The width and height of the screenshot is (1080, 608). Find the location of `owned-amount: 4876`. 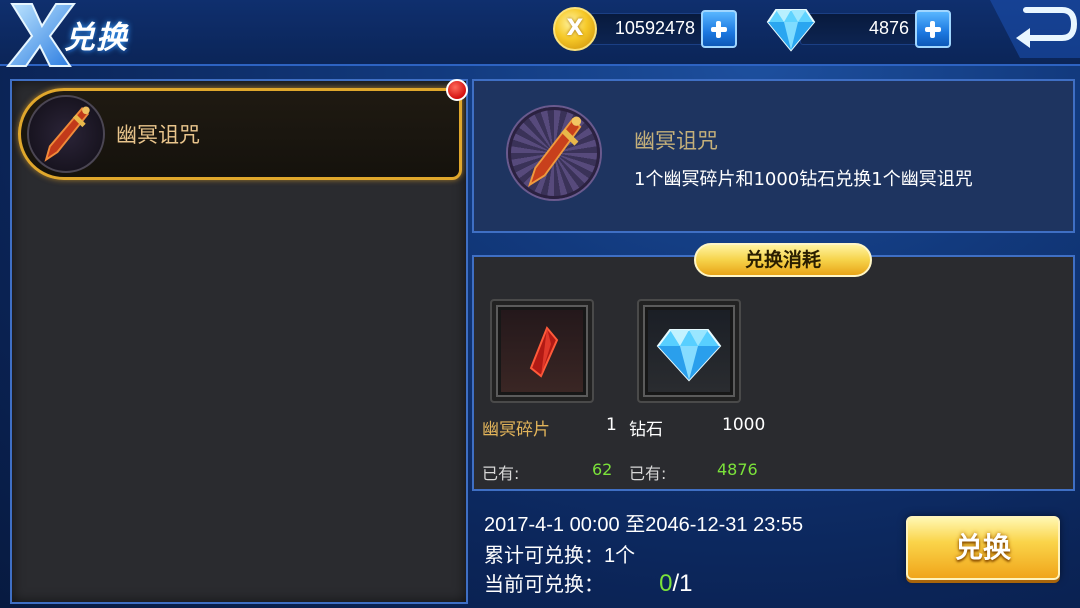

owned-amount: 4876 is located at coordinates (737, 469).